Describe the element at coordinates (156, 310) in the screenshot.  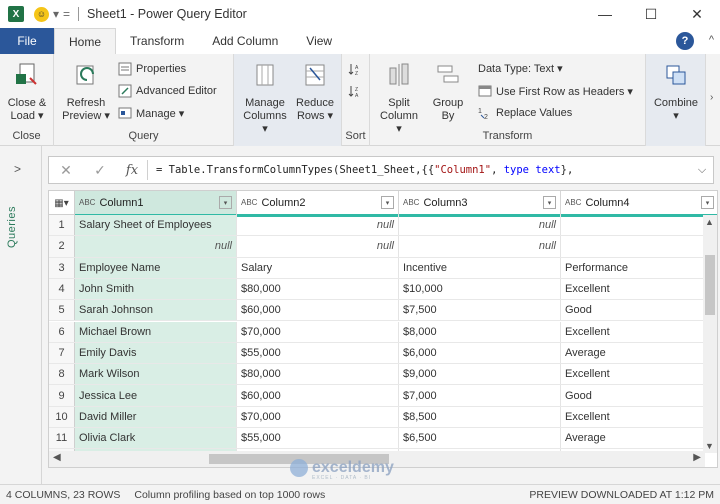
I see `table-cell: Sarah Johnson` at that location.